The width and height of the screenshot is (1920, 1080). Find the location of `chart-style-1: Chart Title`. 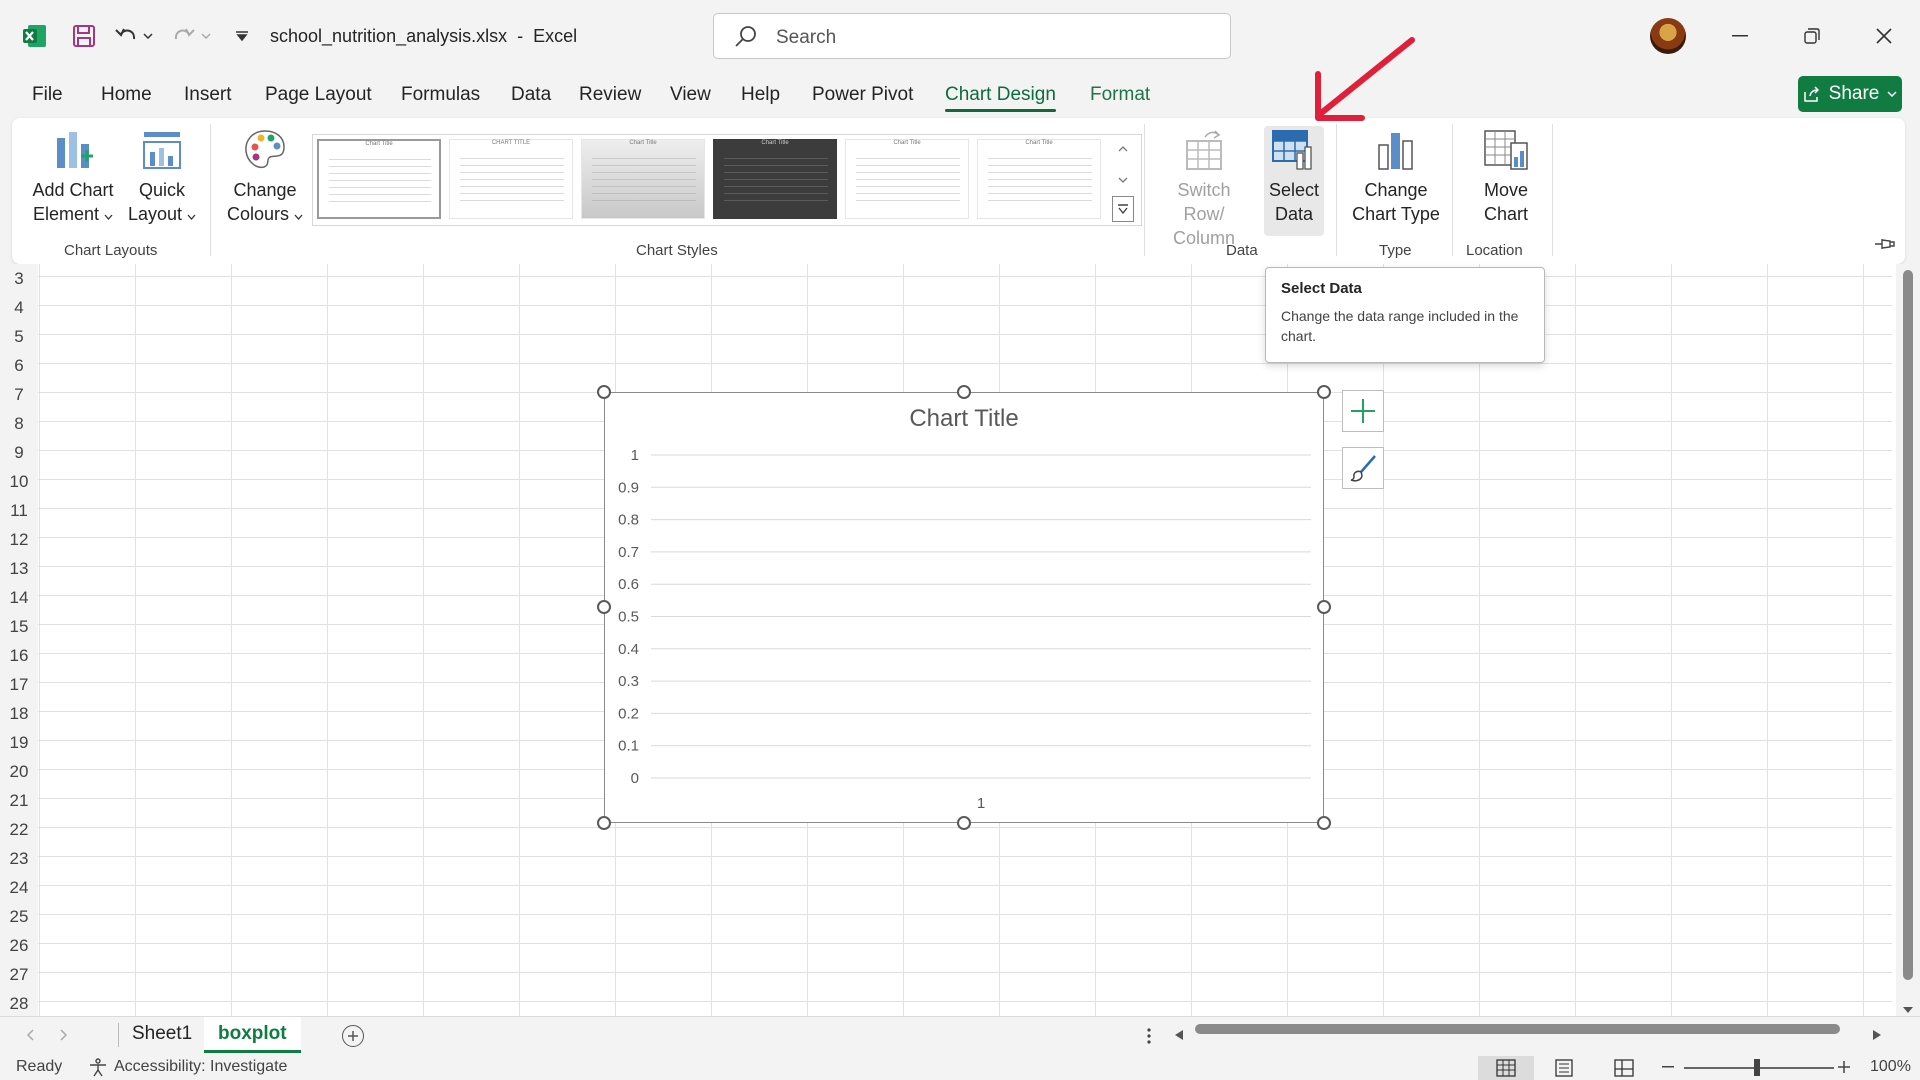

chart-style-1: Chart Title is located at coordinates (379, 179).